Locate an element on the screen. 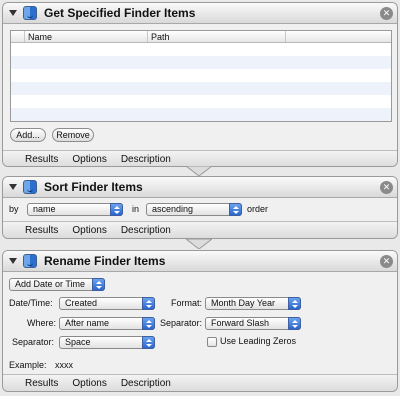 The height and width of the screenshot is (396, 400). by-label: by is located at coordinates (14, 209).